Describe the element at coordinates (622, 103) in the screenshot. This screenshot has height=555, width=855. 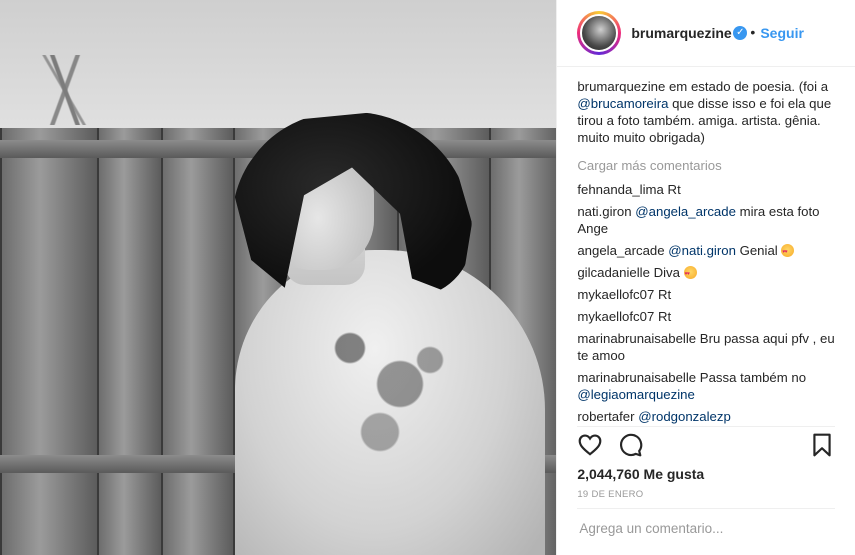
I see `caption-mention: @brucamoreira` at that location.